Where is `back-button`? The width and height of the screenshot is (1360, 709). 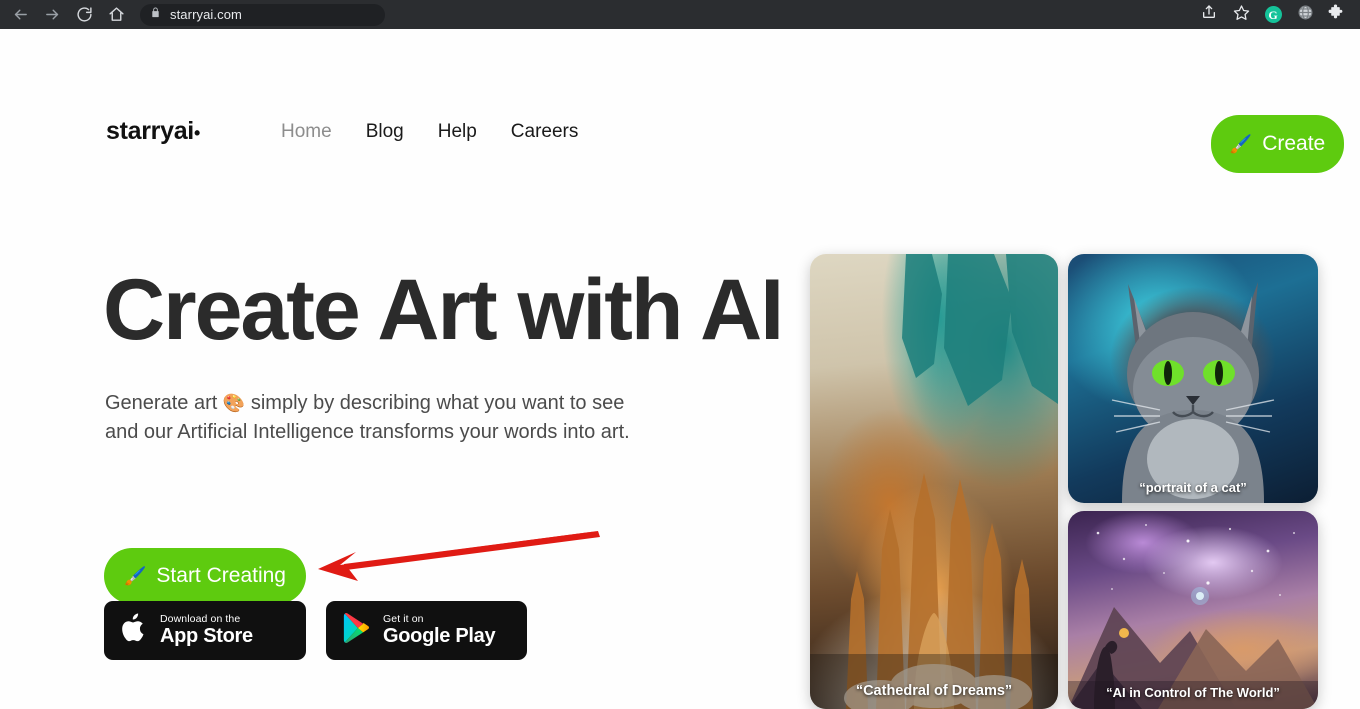
back-button is located at coordinates (20, 14).